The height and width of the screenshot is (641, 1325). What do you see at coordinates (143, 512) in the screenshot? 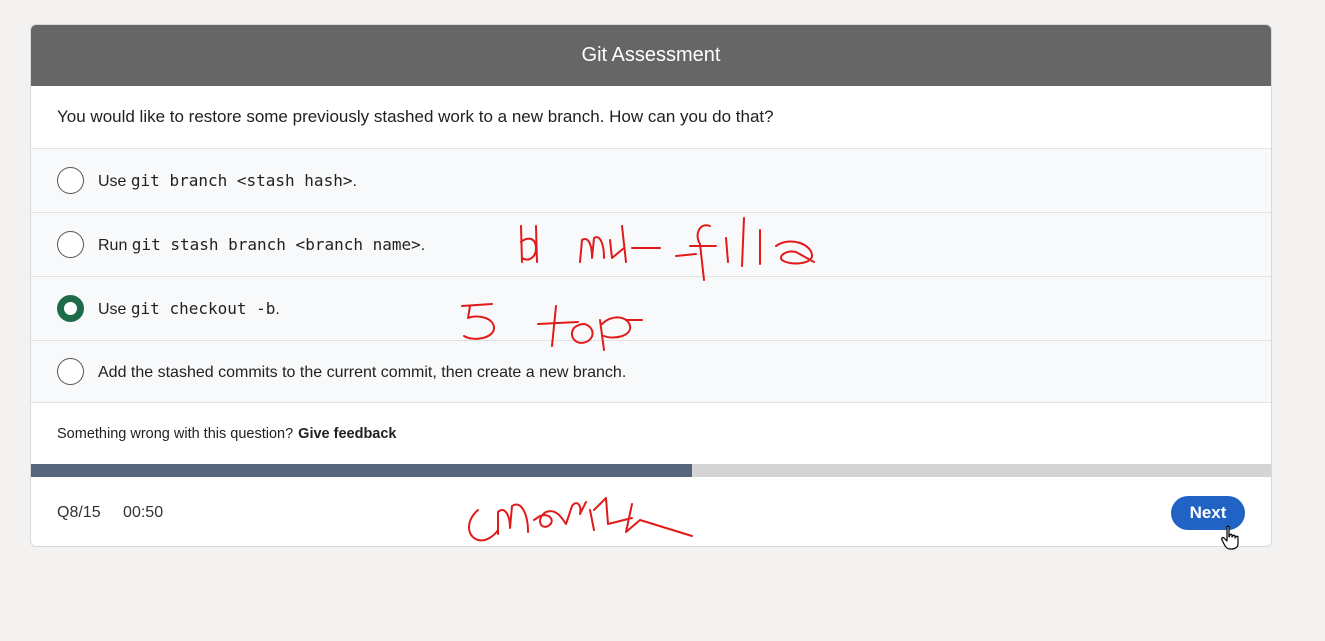
I see `timer: 00:50` at bounding box center [143, 512].